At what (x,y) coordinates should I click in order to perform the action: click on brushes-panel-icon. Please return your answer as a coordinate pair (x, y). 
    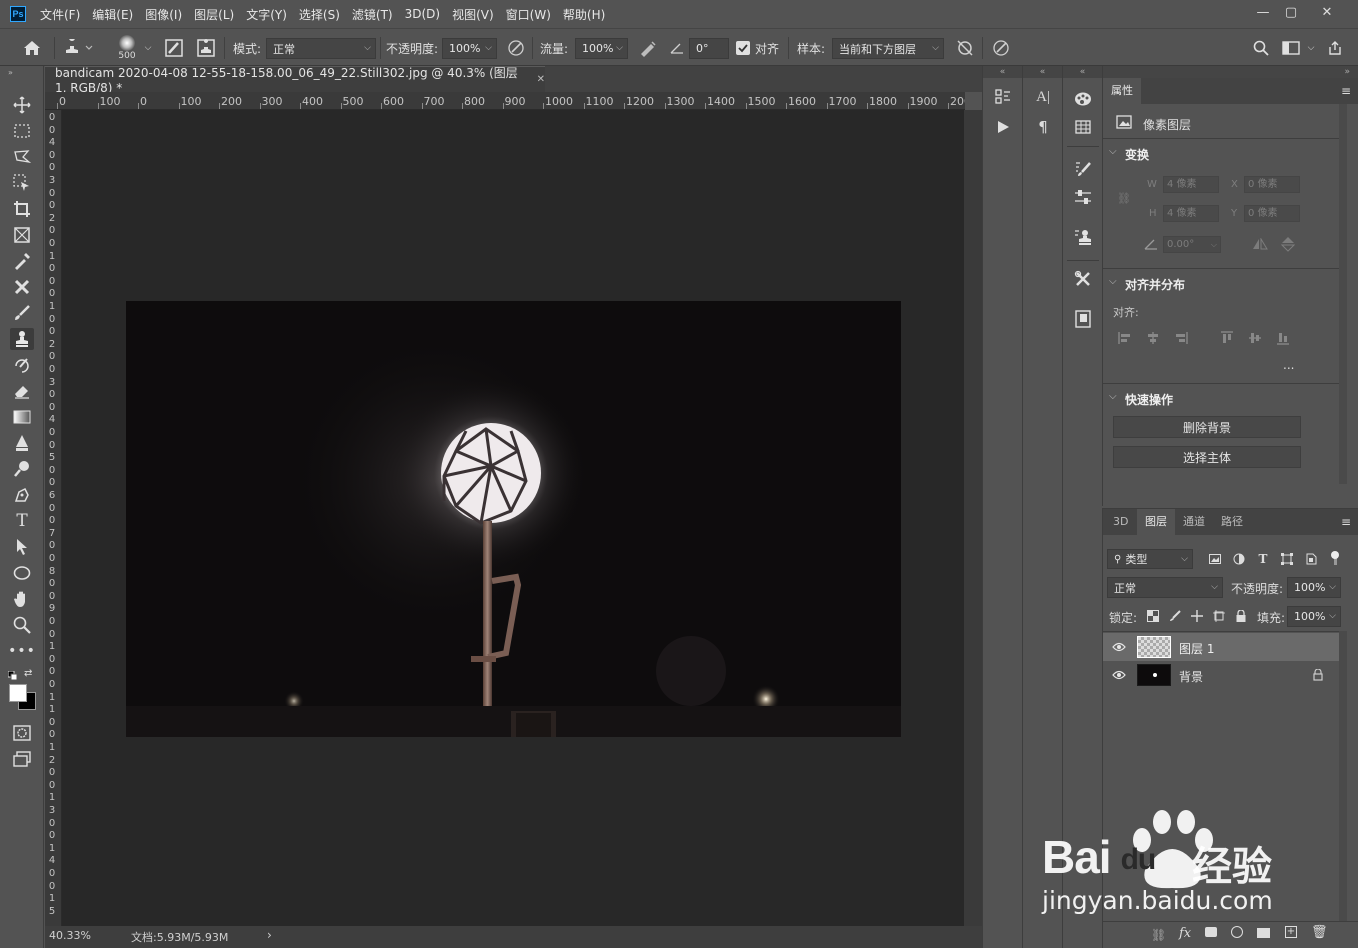
    Looking at the image, I should click on (1083, 169).